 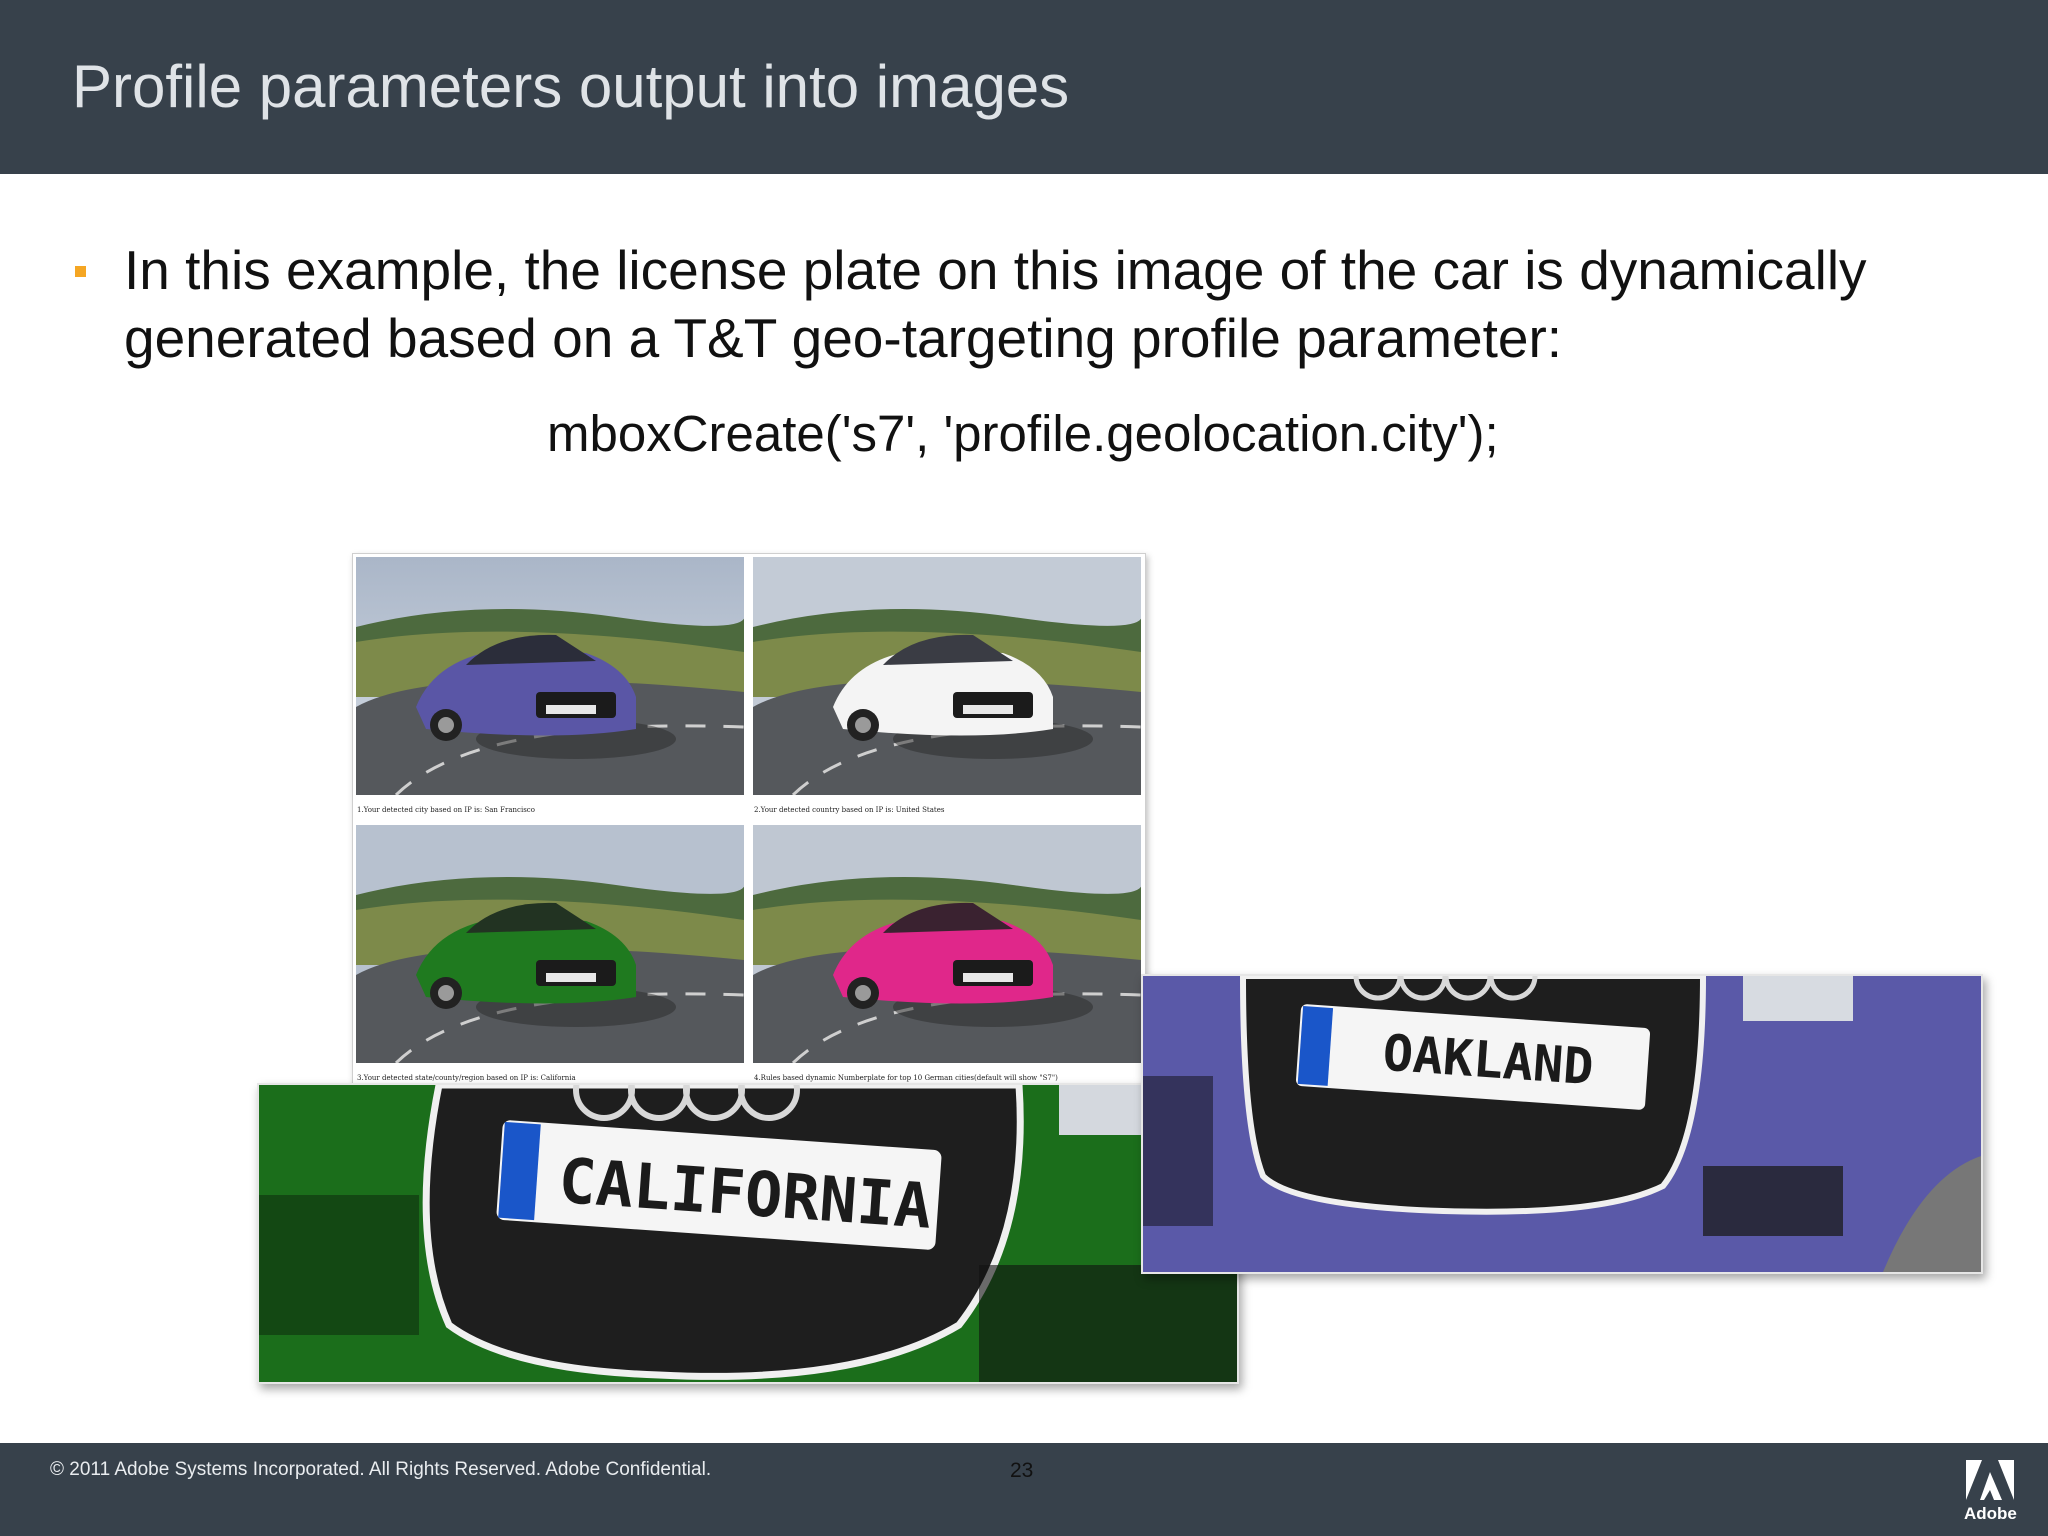 I want to click on adobe-logo-word: Adobe, so click(x=1990, y=1513).